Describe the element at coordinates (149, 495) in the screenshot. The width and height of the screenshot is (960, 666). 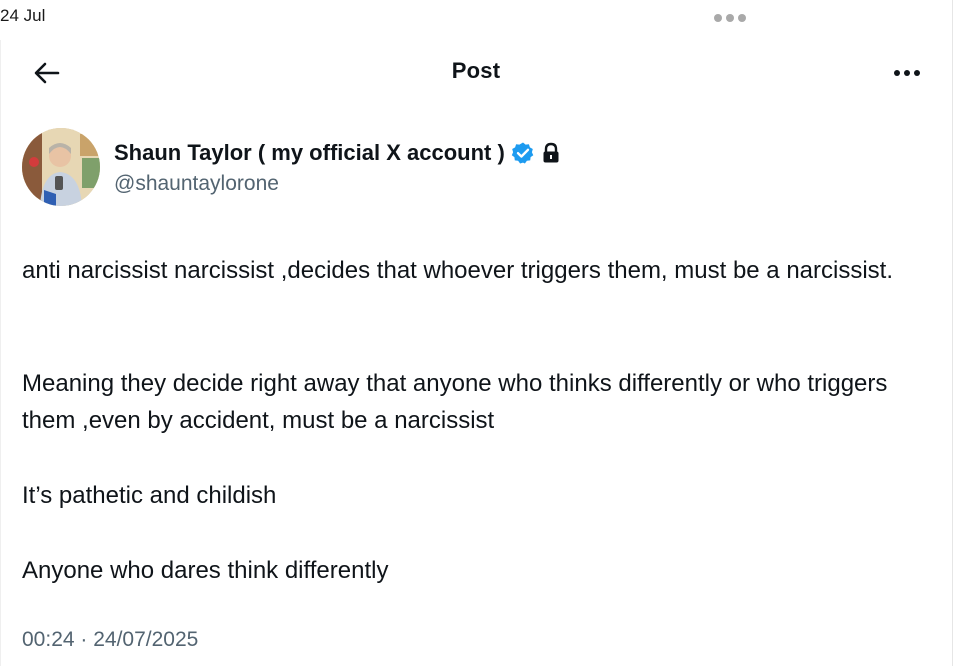
I see `post-paragraph: It’s pathetic and childish` at that location.